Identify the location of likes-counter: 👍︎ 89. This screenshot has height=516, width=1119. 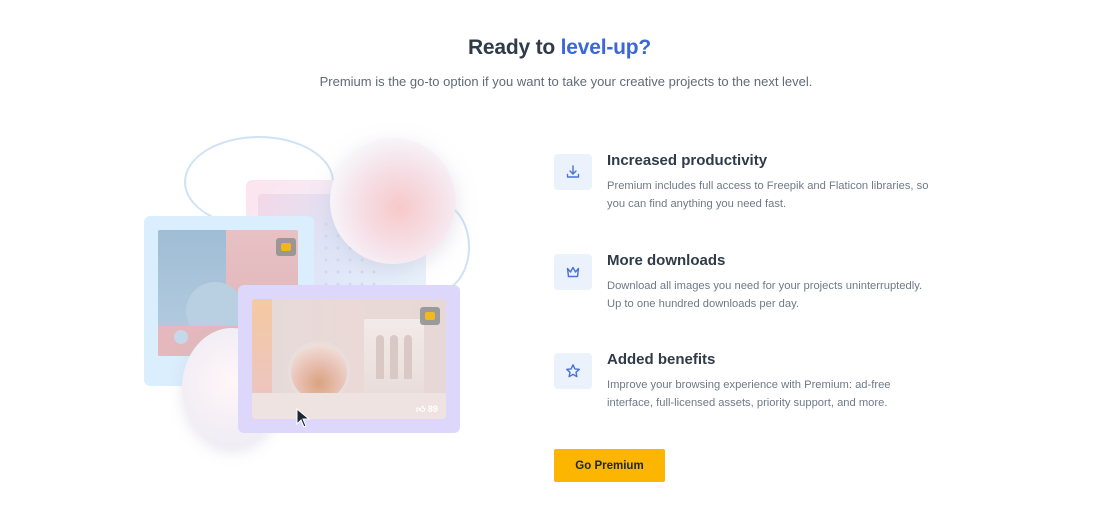
(427, 409).